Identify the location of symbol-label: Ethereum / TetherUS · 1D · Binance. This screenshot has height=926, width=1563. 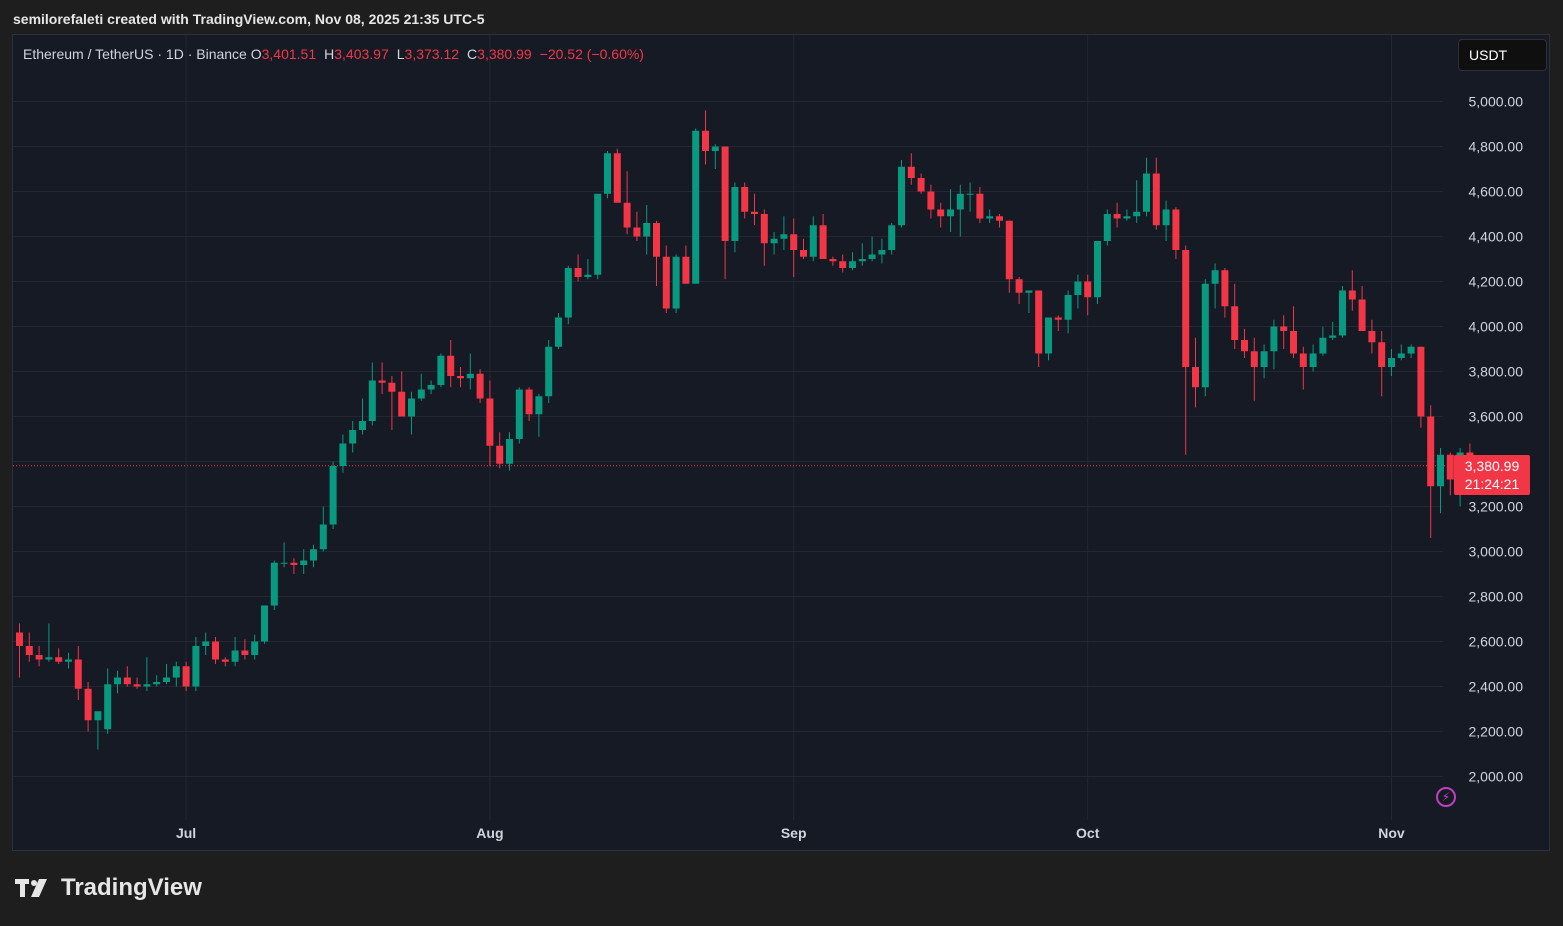
(135, 54).